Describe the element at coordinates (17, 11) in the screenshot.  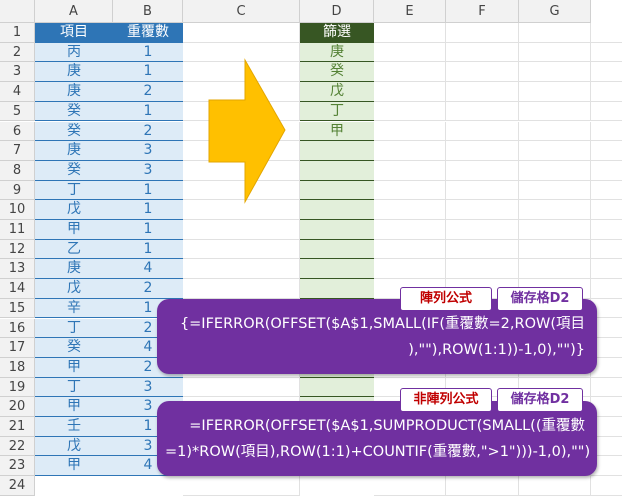
I see `select-all-corner` at that location.